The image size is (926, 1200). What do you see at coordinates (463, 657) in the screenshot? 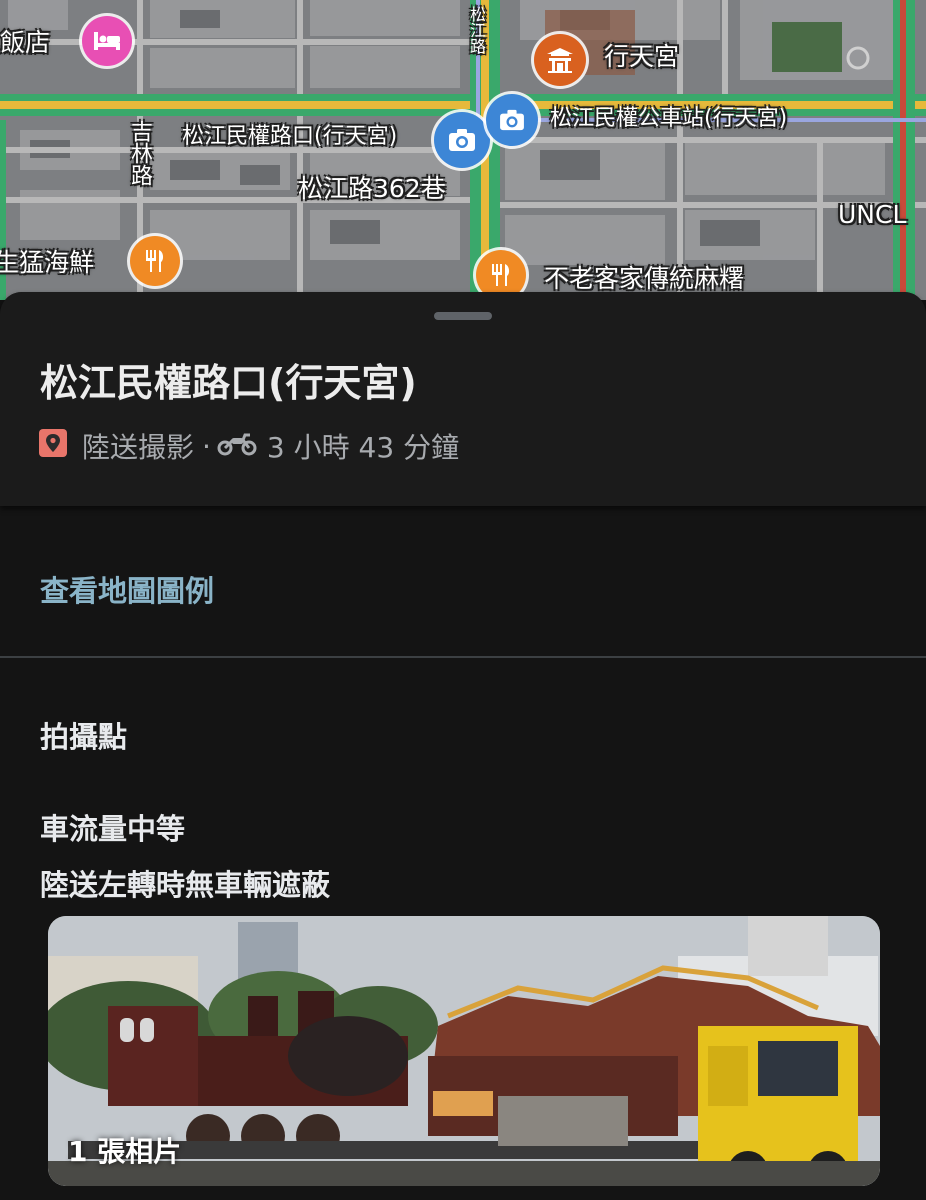
I see `section-divider` at bounding box center [463, 657].